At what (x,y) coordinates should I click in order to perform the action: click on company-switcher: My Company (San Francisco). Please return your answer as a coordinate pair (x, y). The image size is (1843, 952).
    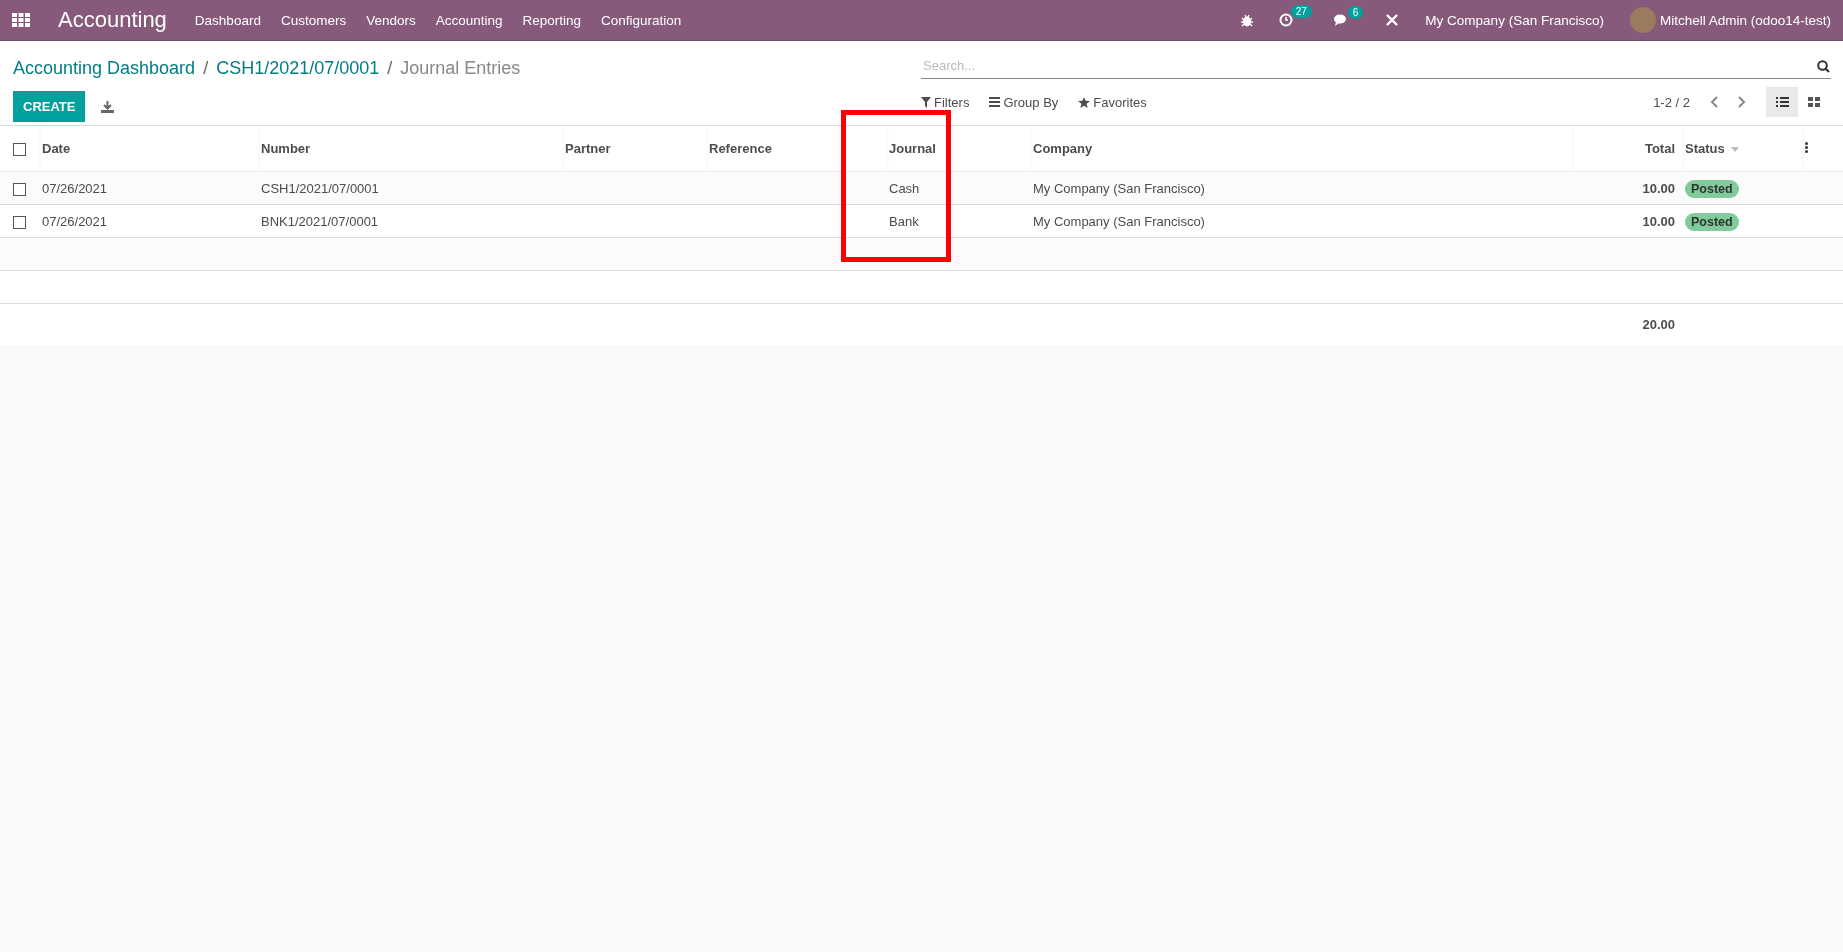
    Looking at the image, I should click on (1514, 20).